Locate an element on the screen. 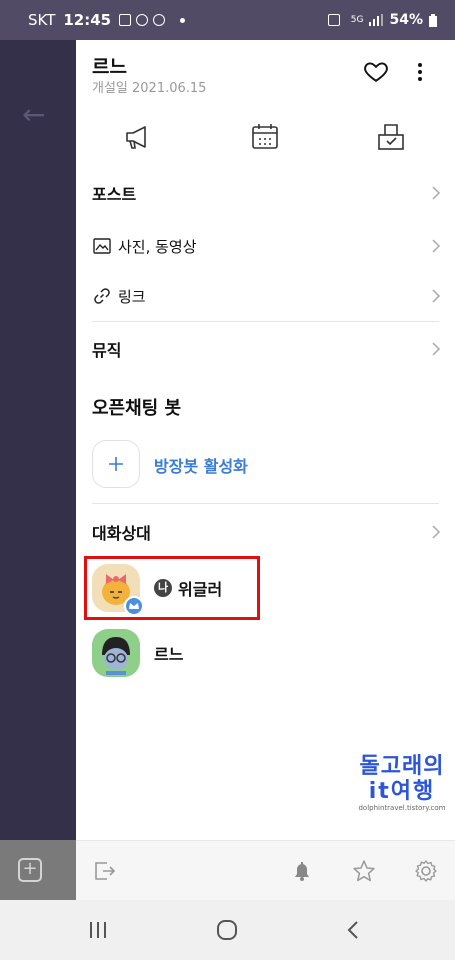  menu-photos-label: 사진, 동영상 is located at coordinates (157, 246).